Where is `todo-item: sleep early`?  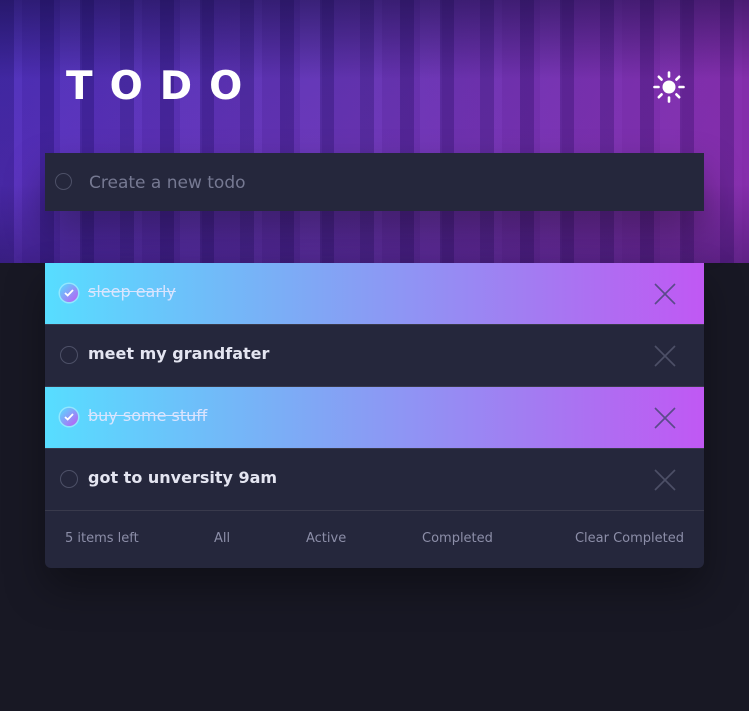 todo-item: sleep early is located at coordinates (374, 294).